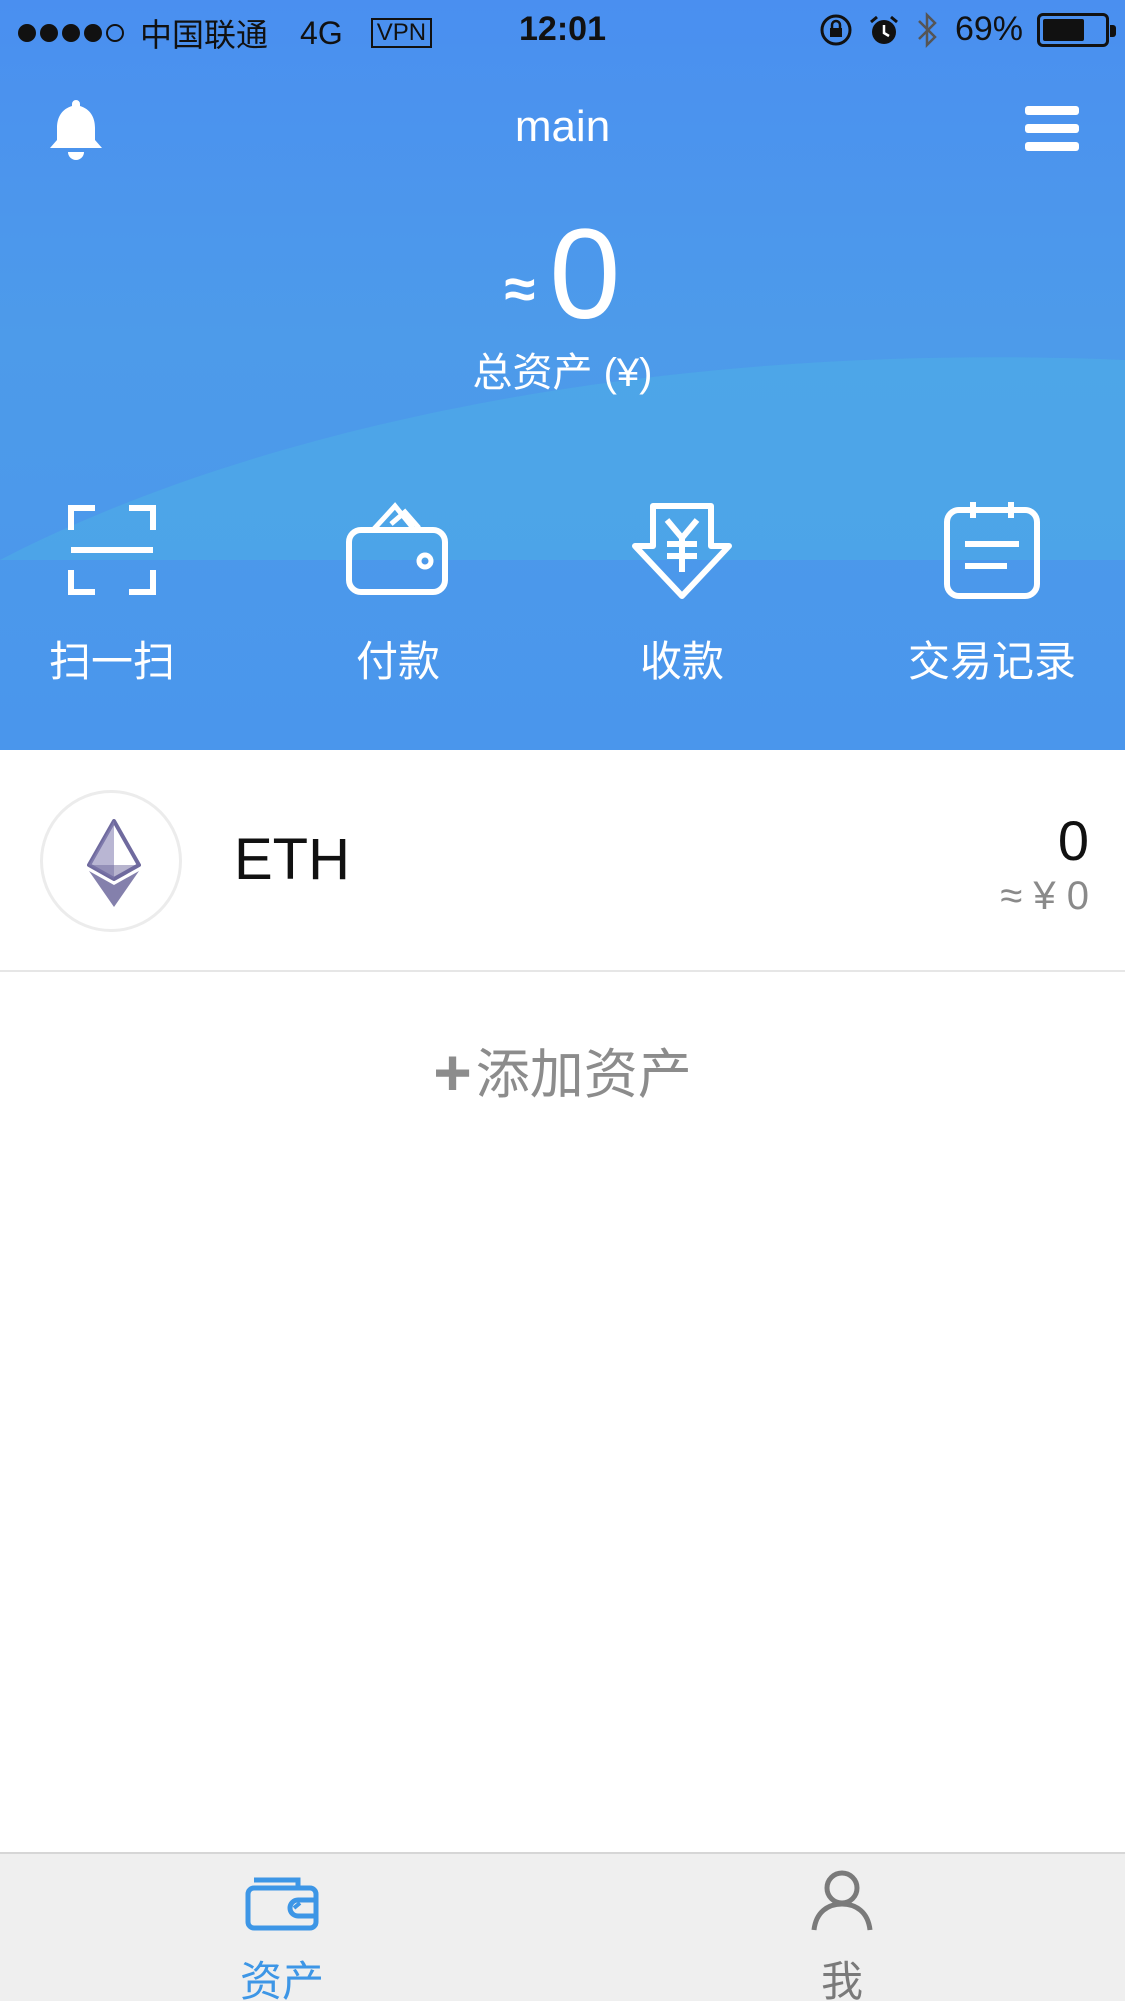 This screenshot has height=2001, width=1125. I want to click on receive-label: 收款, so click(681, 661).